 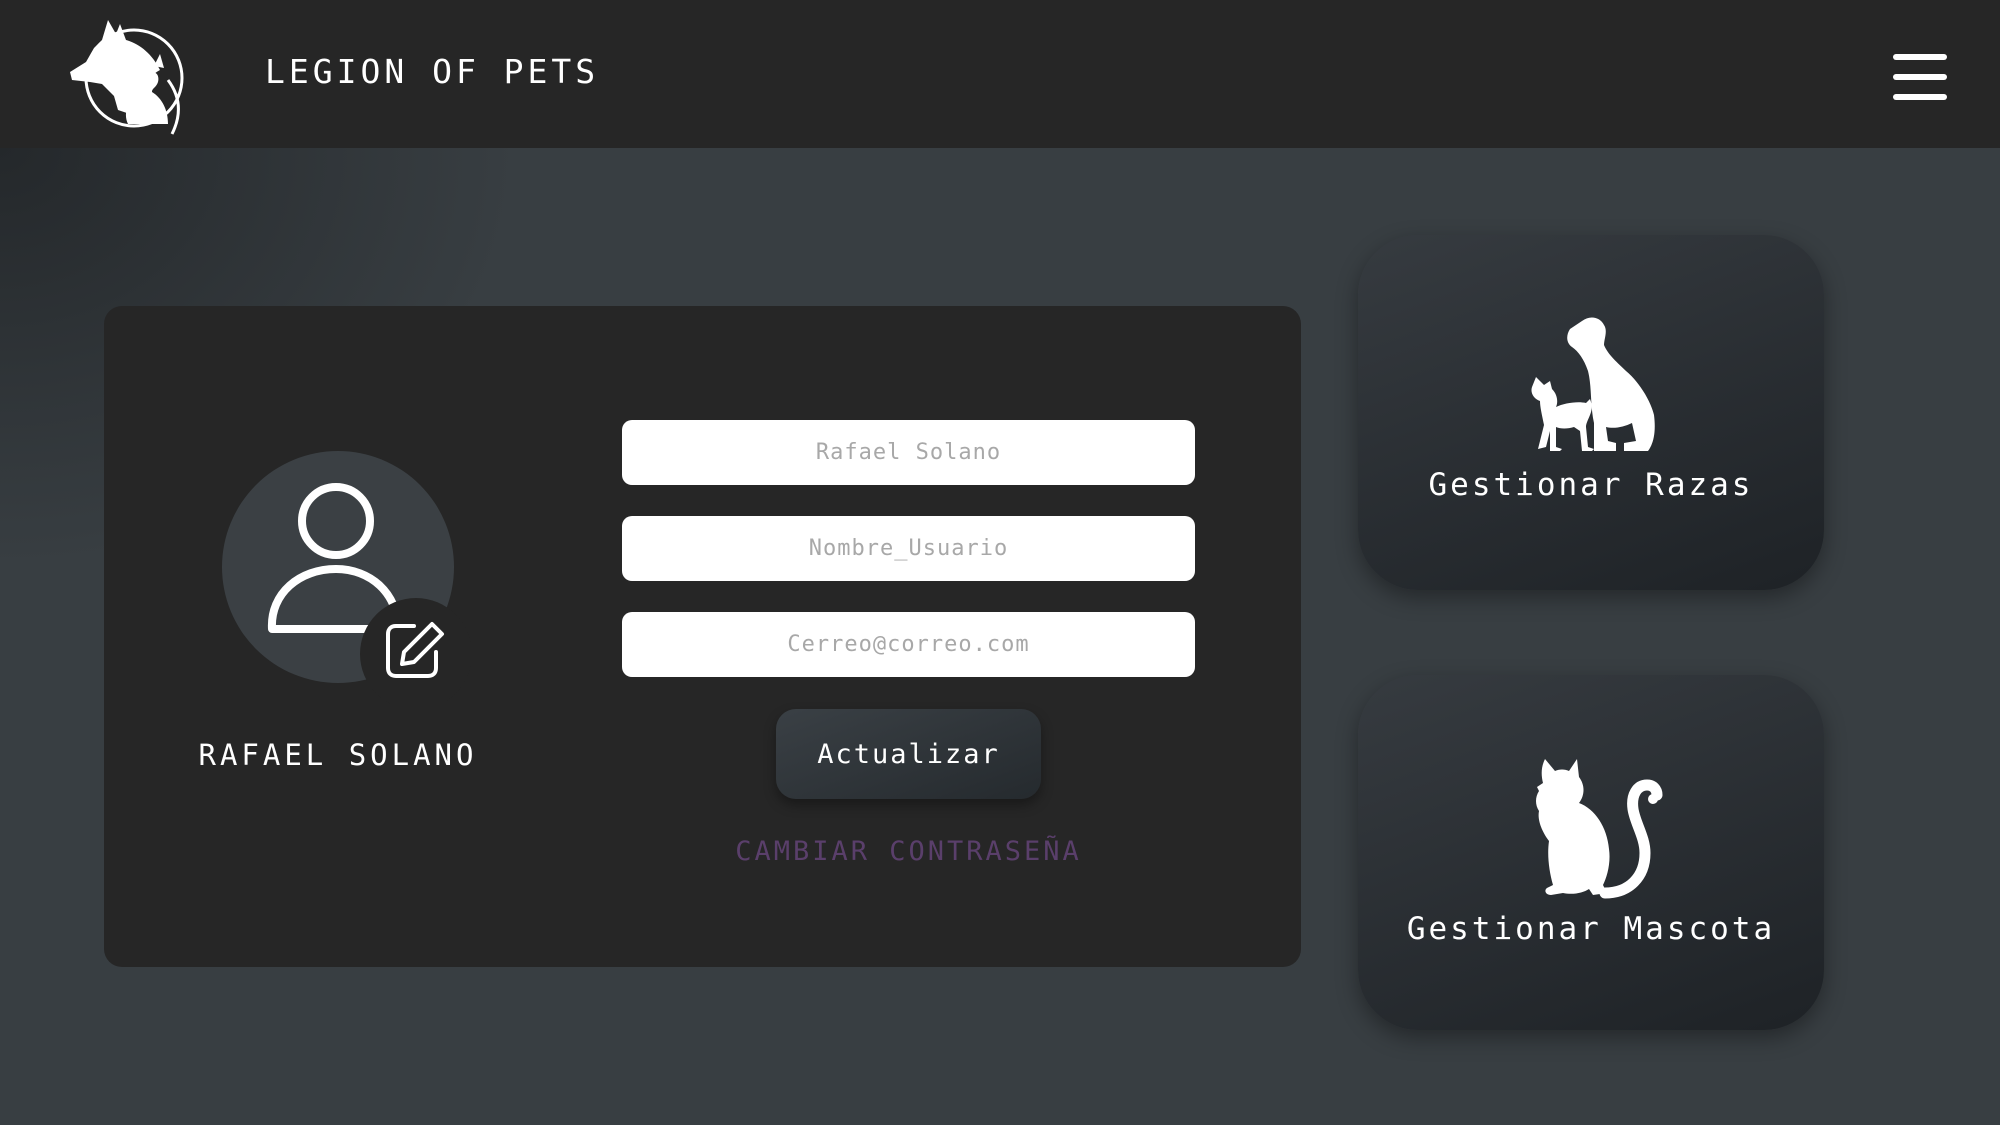 I want to click on username-input, so click(x=908, y=548).